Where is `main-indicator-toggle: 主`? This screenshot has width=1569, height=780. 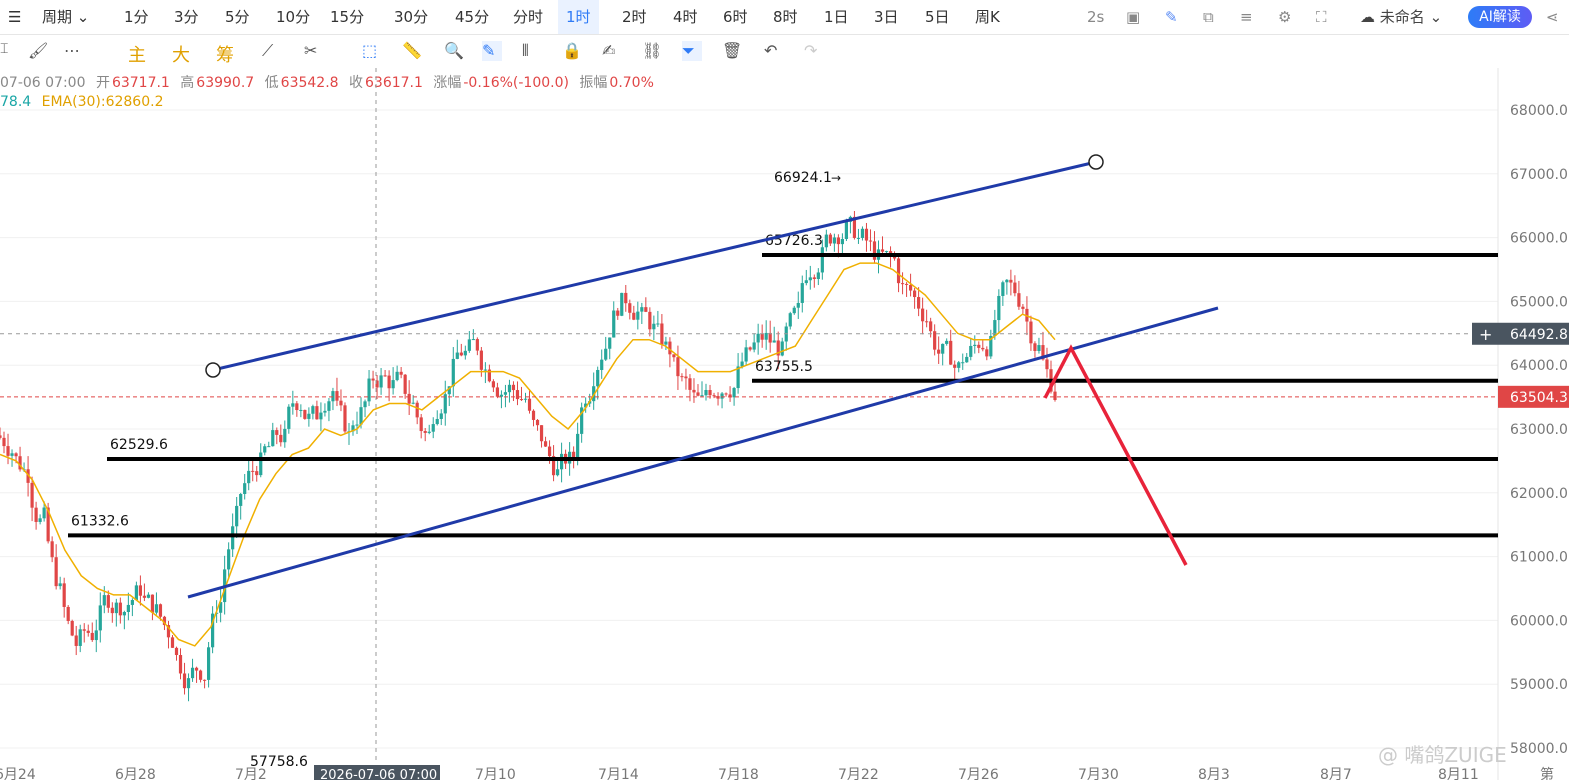 main-indicator-toggle: 主 is located at coordinates (138, 53).